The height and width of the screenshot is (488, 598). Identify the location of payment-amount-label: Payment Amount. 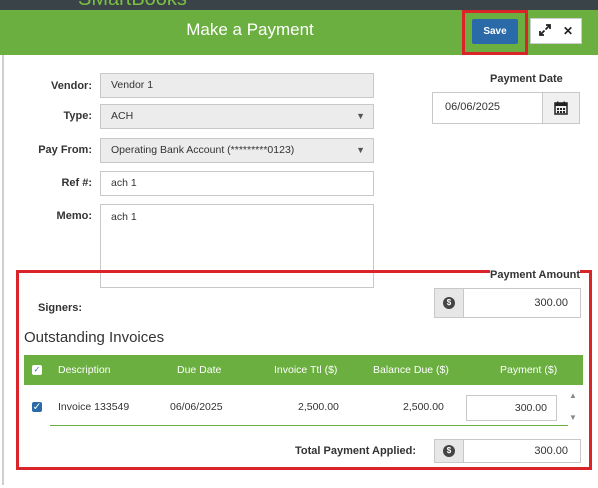
(535, 275).